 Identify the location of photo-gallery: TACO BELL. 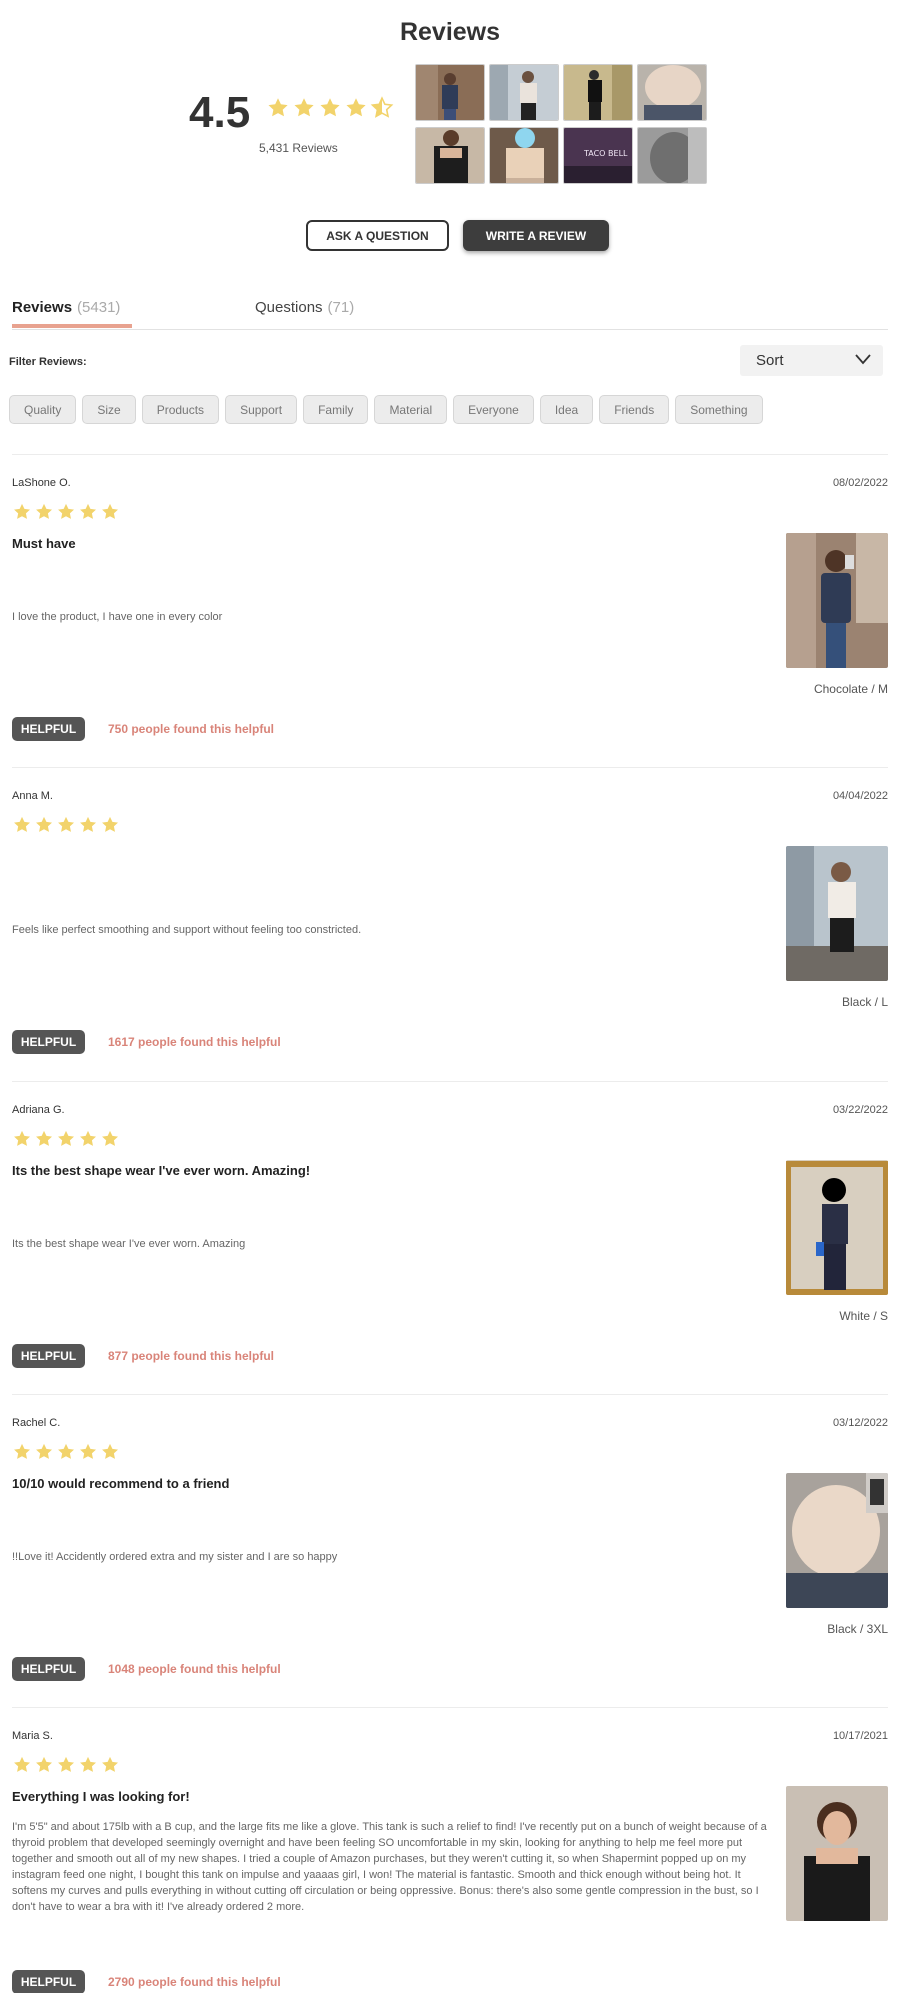
(561, 124).